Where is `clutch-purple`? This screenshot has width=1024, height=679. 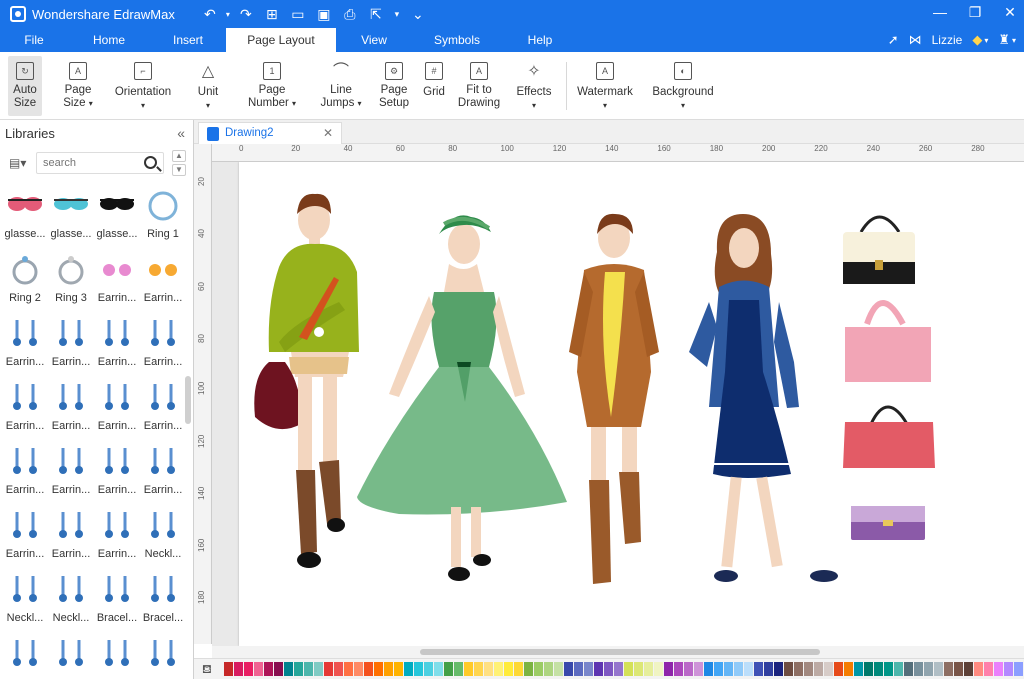
clutch-purple is located at coordinates (888, 523).